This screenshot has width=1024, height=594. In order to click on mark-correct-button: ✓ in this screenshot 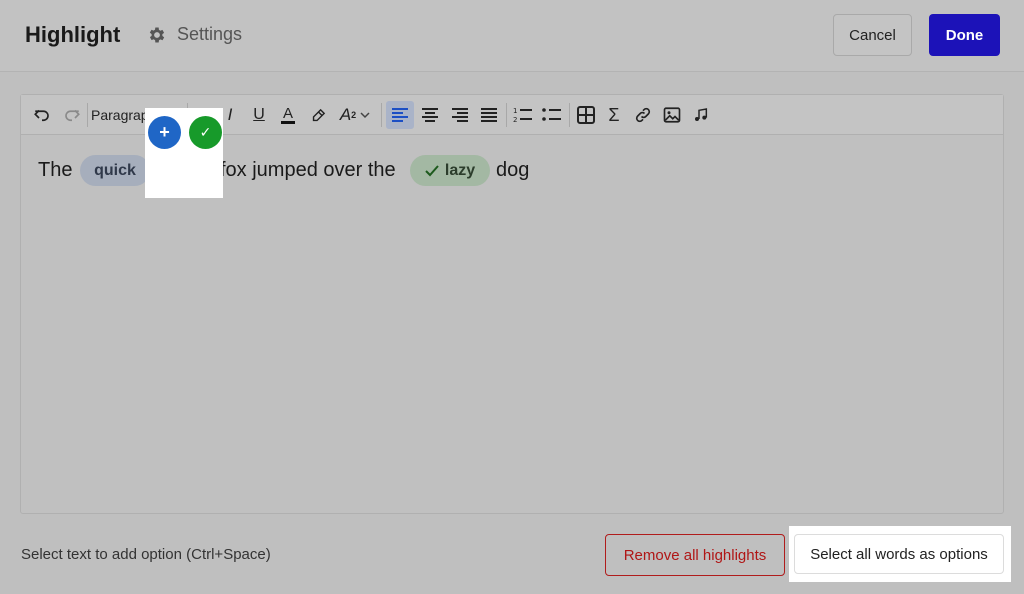, I will do `click(205, 132)`.